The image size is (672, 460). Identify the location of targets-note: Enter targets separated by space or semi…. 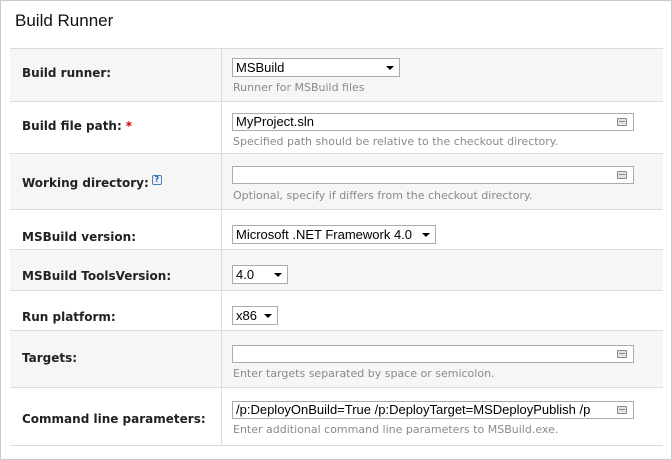
(364, 373).